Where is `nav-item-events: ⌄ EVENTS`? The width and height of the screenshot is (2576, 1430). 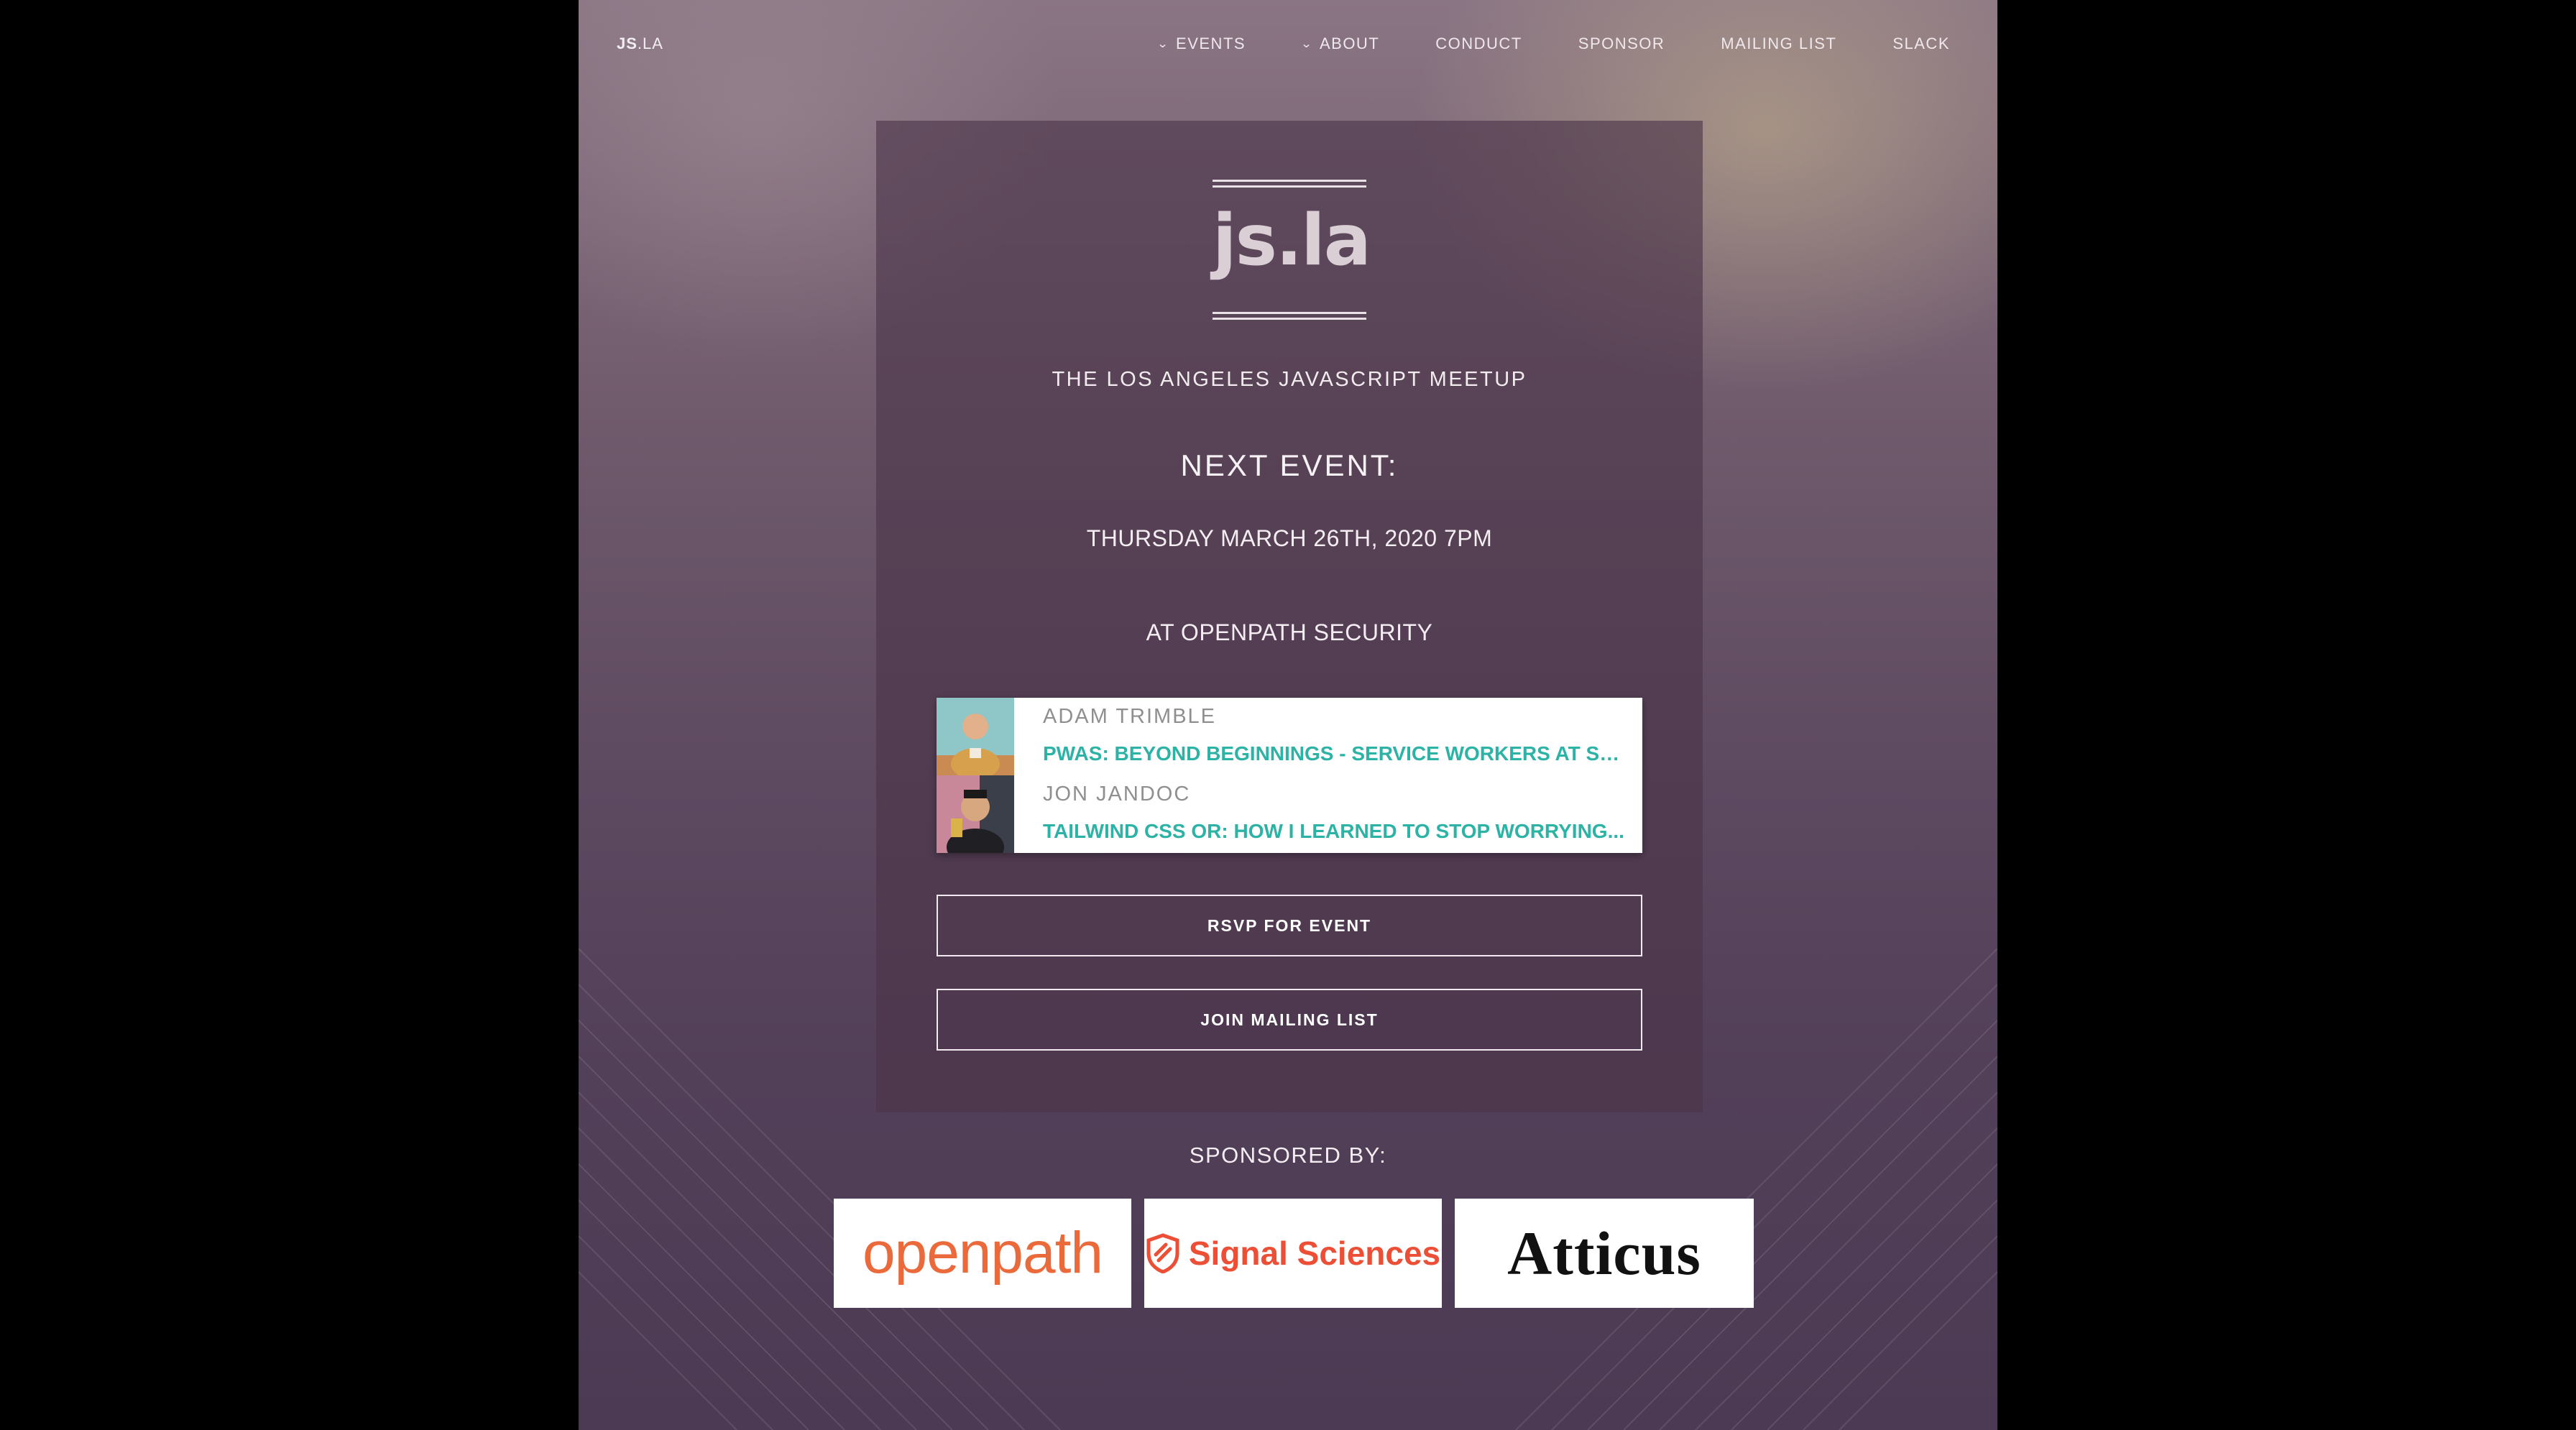
nav-item-events: ⌄ EVENTS is located at coordinates (1201, 44).